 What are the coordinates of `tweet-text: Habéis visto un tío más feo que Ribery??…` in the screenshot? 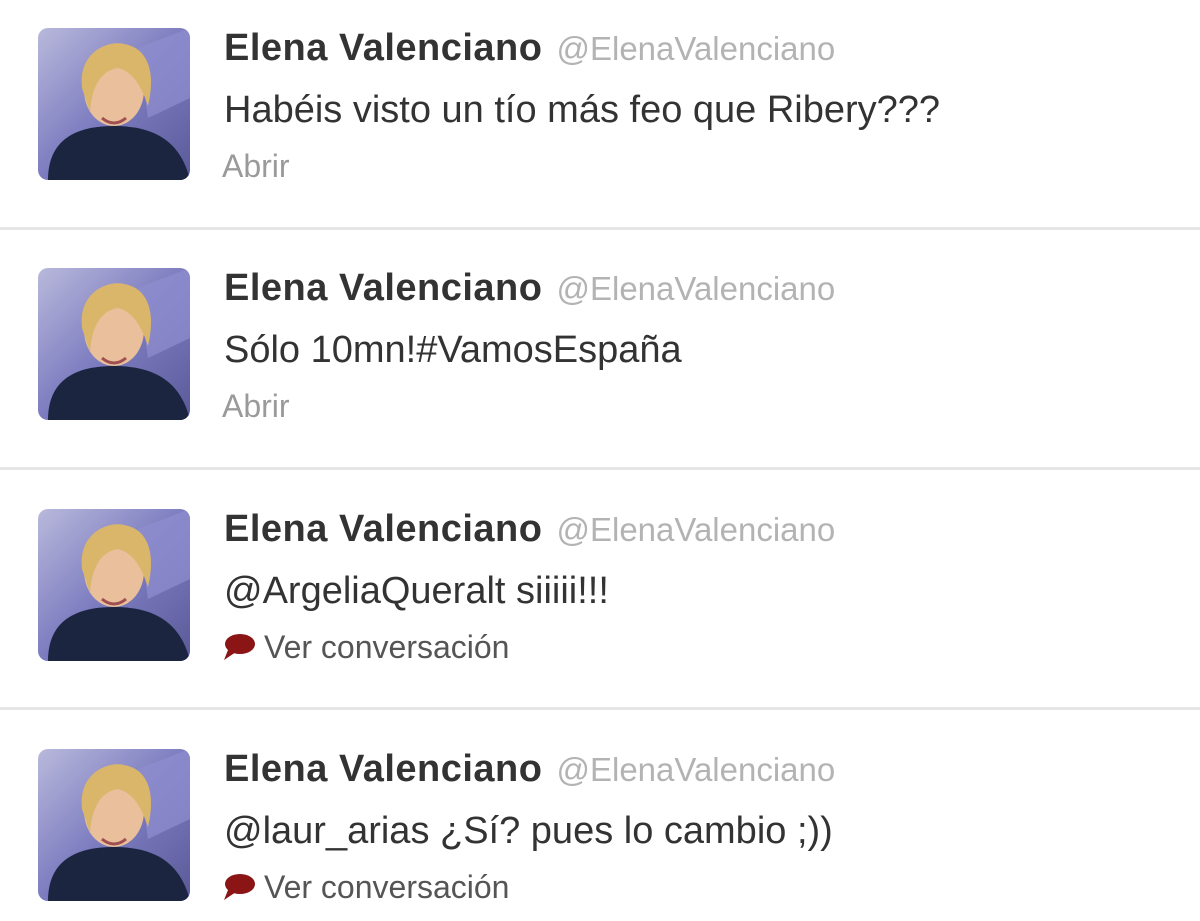 It's located at (582, 110).